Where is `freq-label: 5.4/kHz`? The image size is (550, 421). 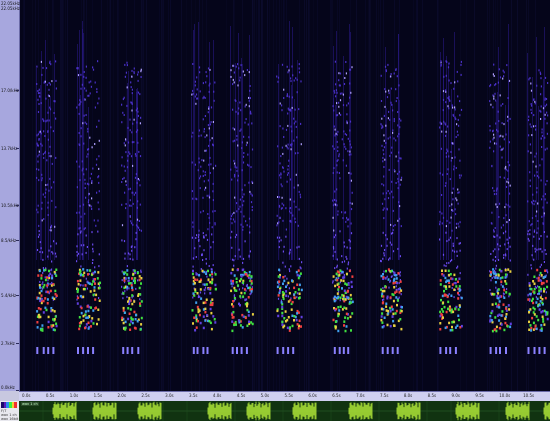 freq-label: 5.4/kHz is located at coordinates (9, 296).